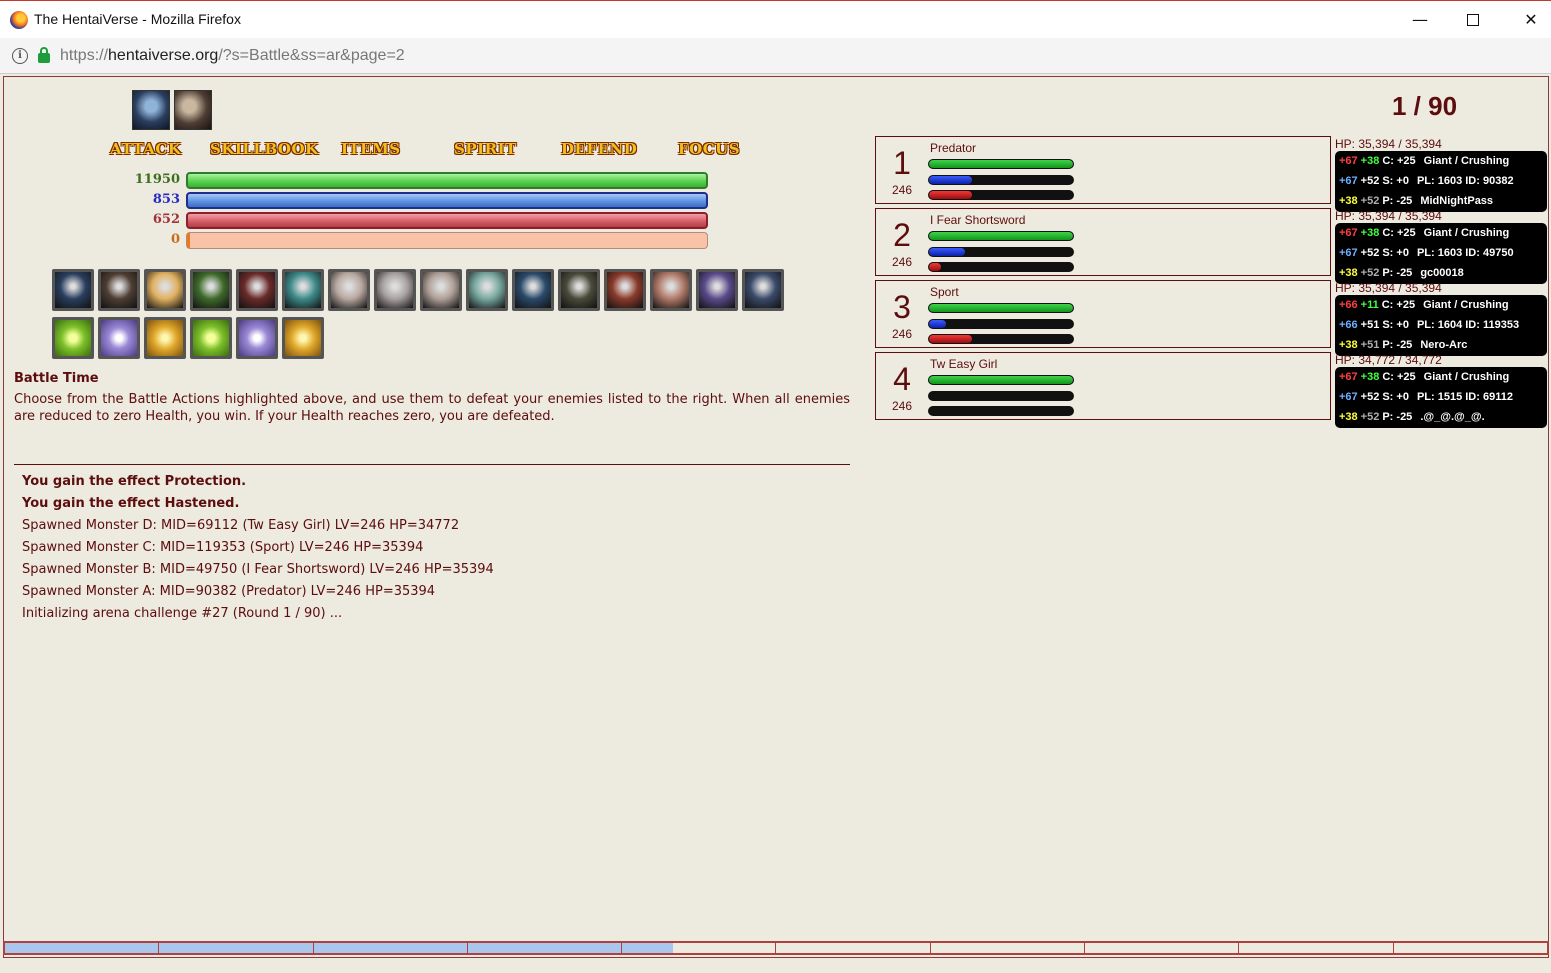 This screenshot has height=973, width=1551. What do you see at coordinates (1103, 314) in the screenshot?
I see `monster-3: 3 246 Sport` at bounding box center [1103, 314].